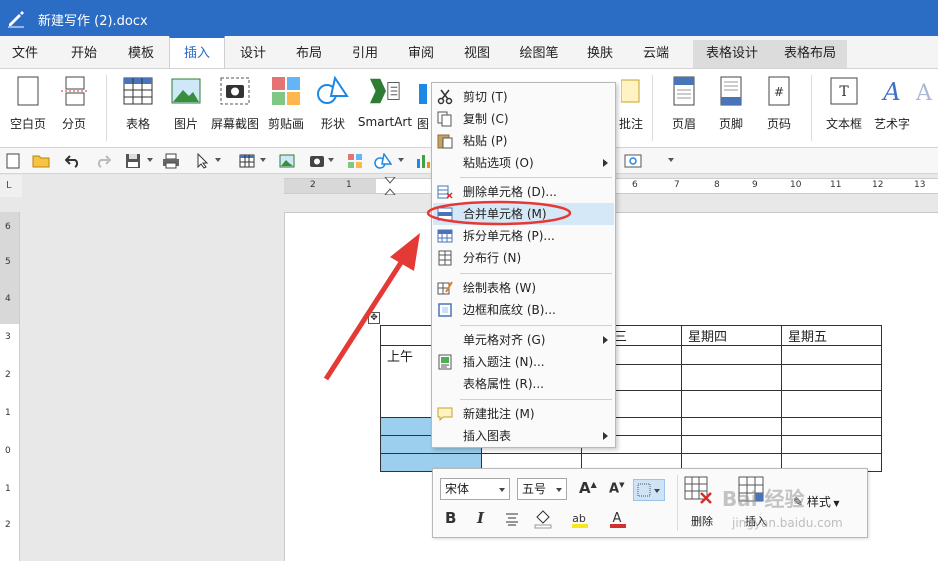  Describe the element at coordinates (649, 490) in the screenshot. I see `cell-border-button` at that location.